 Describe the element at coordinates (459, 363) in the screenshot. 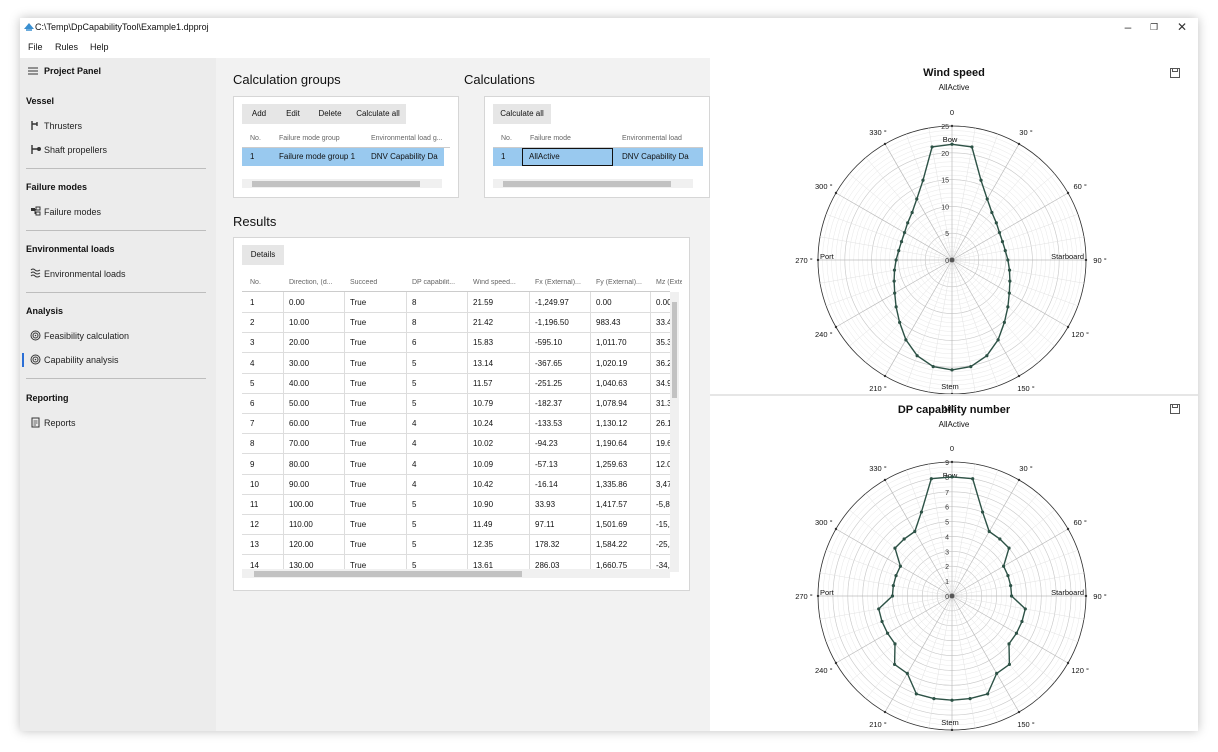

I see `table-row: 4 30.00 True 5 13.14 -367.65 1,020.19 36.25` at that location.